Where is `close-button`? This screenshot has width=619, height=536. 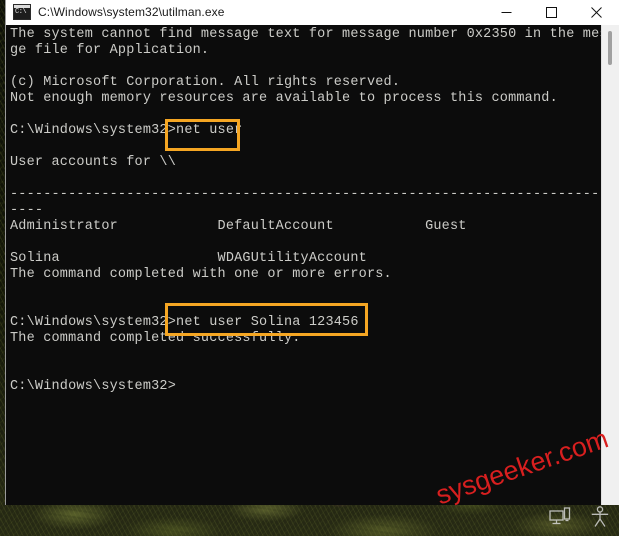 close-button is located at coordinates (596, 12).